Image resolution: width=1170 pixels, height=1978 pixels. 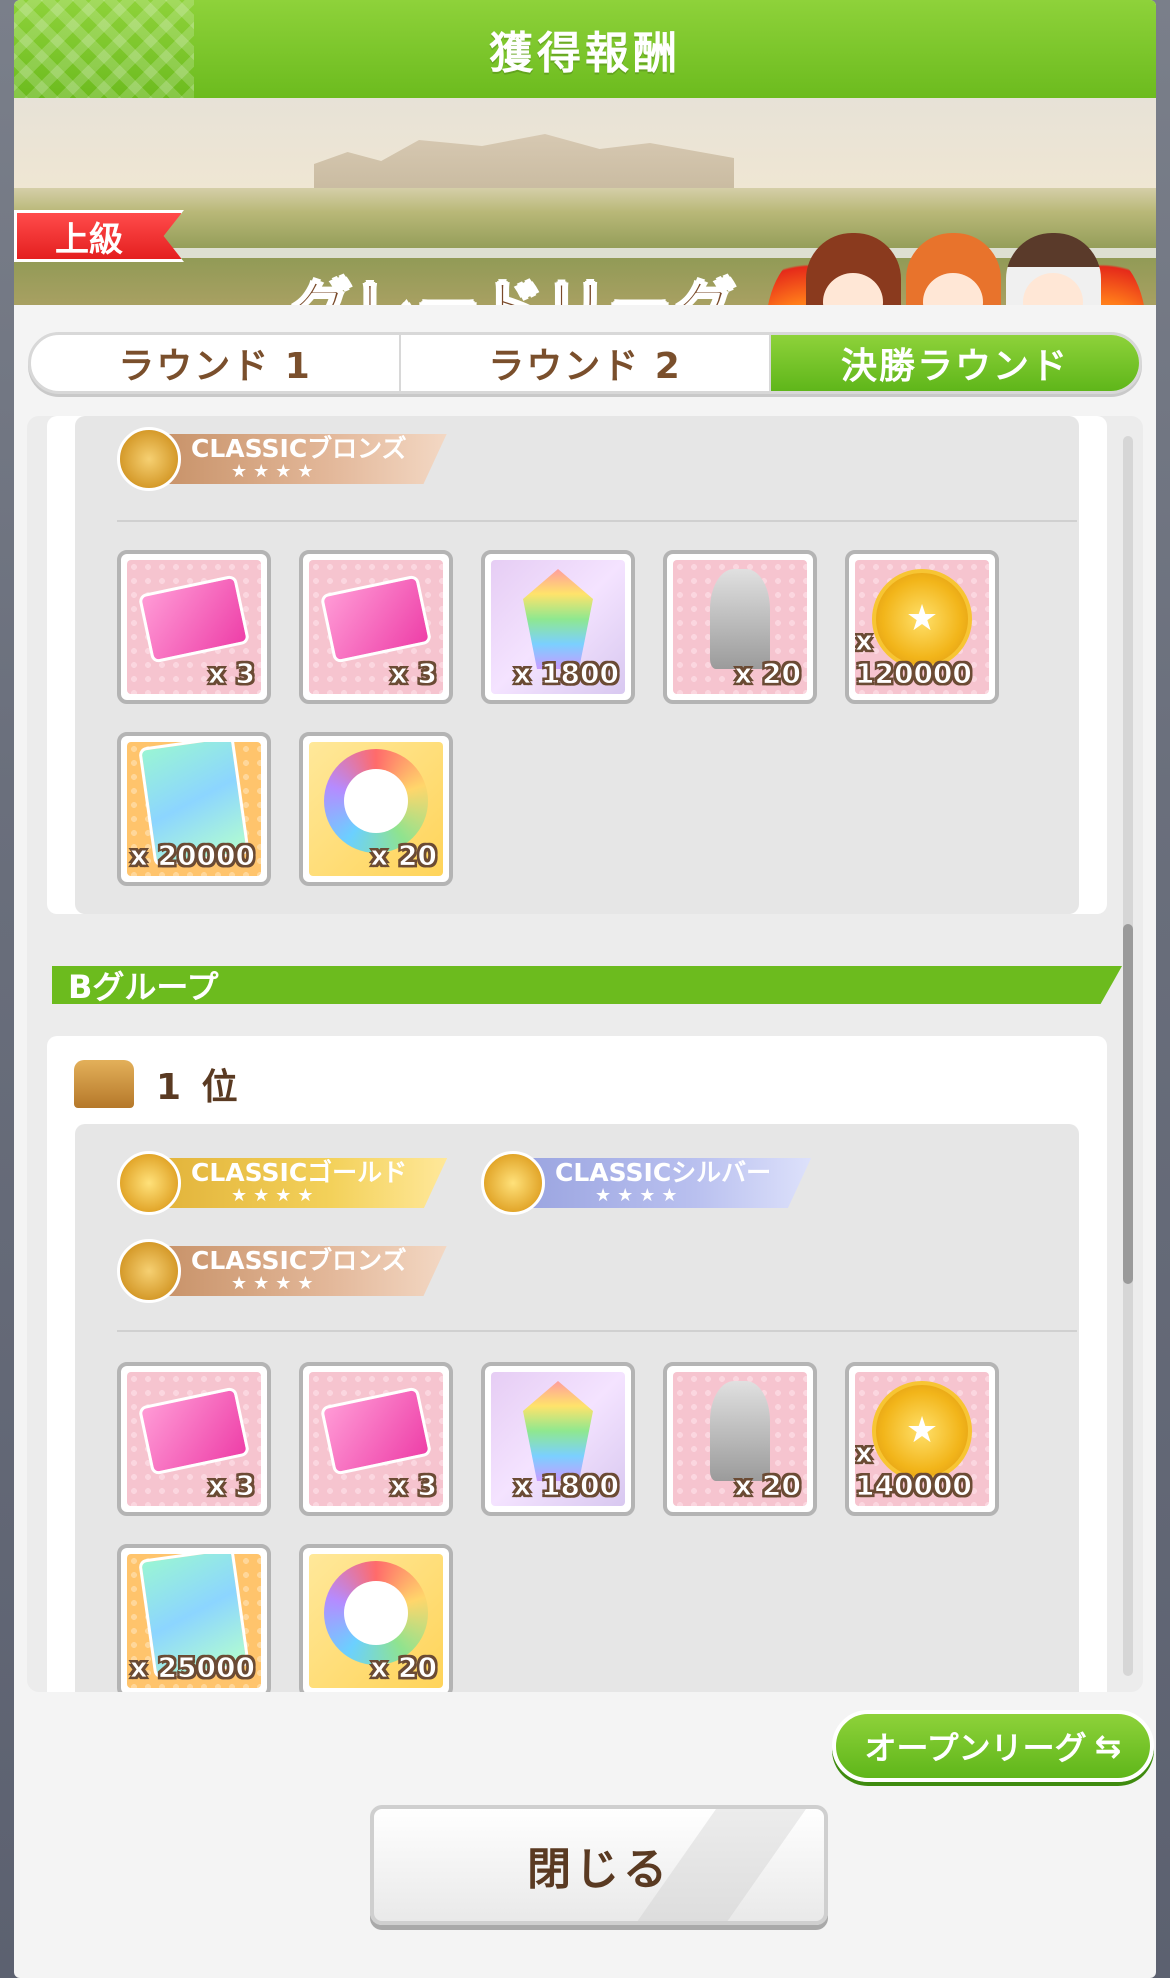 I want to click on reward-item: x 20000, so click(x=194, y=809).